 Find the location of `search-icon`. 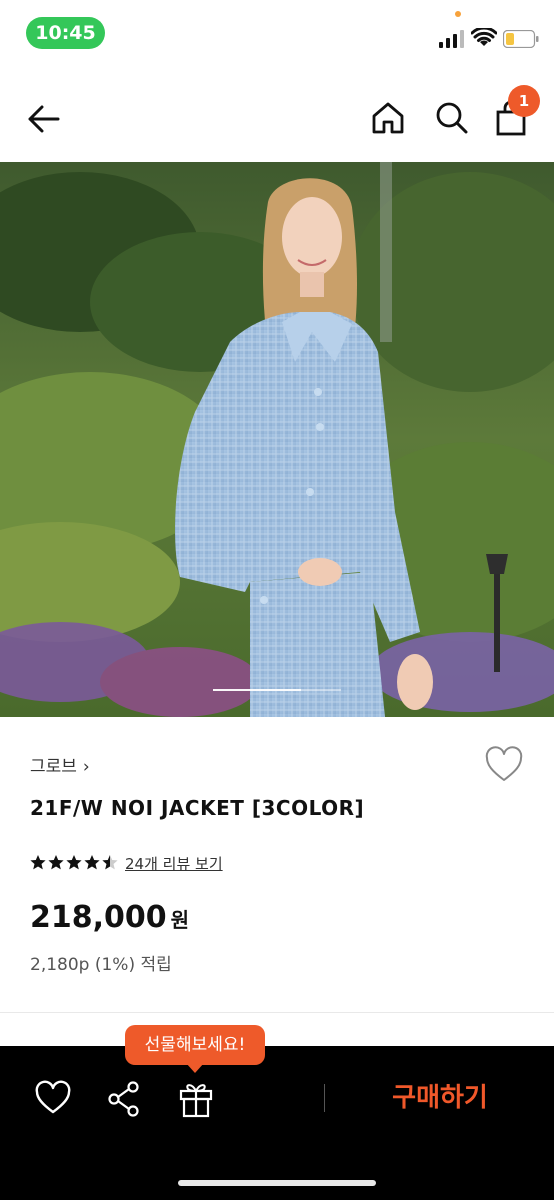

search-icon is located at coordinates (452, 118).